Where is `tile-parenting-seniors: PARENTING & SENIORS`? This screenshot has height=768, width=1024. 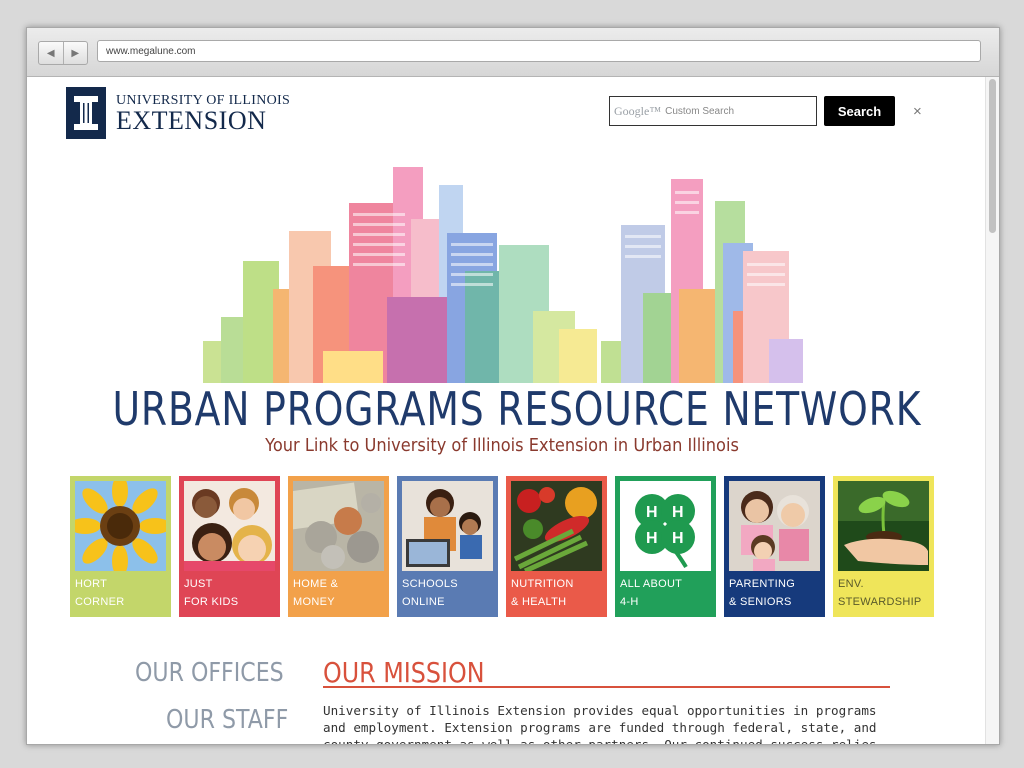 tile-parenting-seniors: PARENTING & SENIORS is located at coordinates (774, 546).